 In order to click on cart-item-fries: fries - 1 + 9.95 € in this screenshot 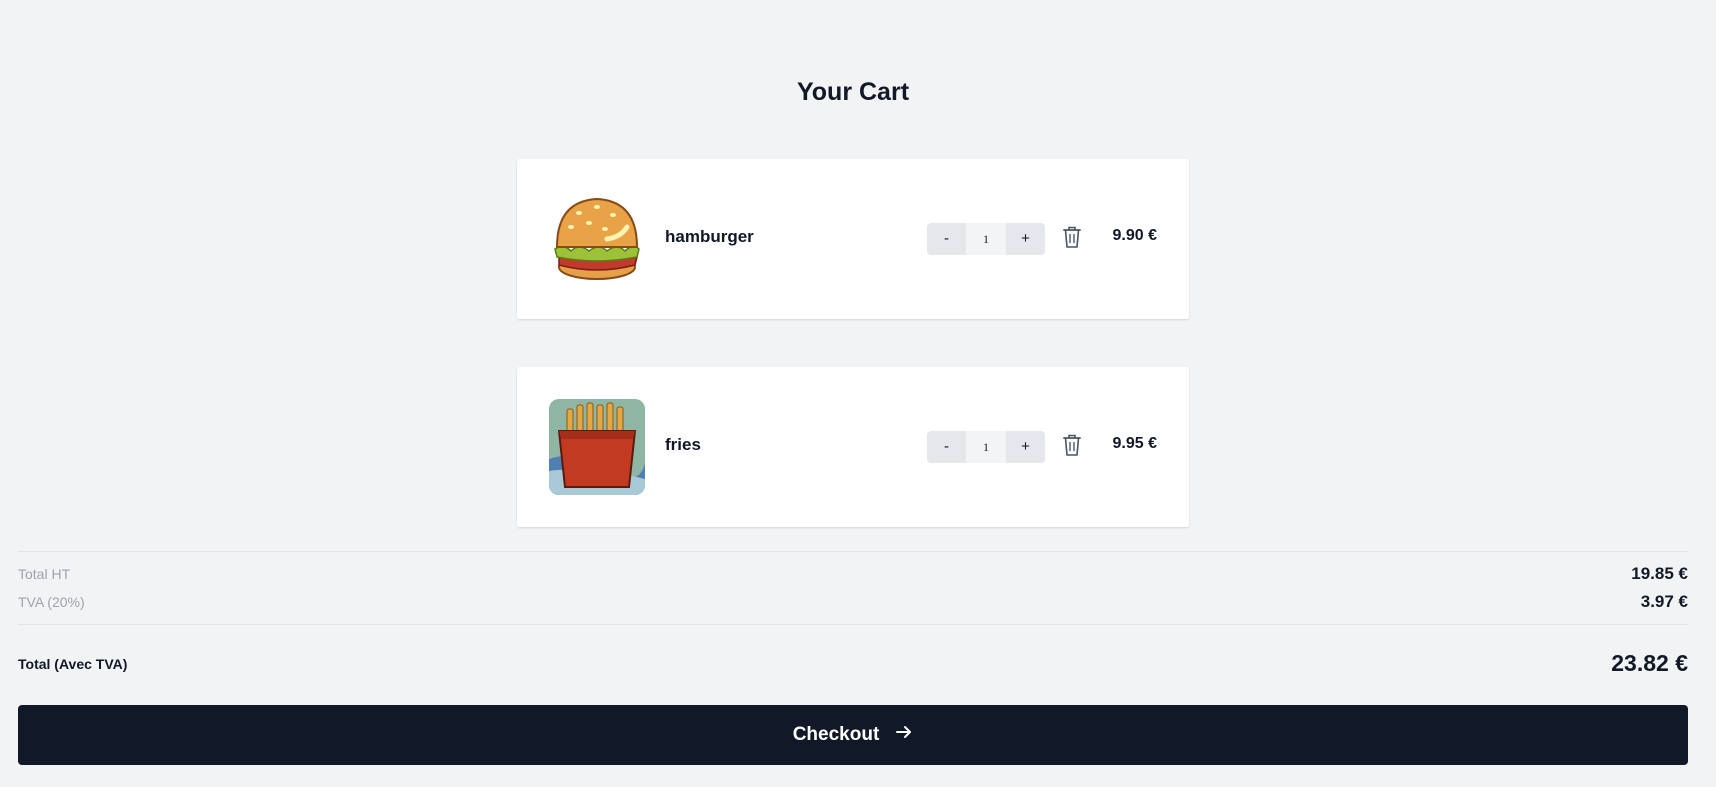, I will do `click(853, 447)`.